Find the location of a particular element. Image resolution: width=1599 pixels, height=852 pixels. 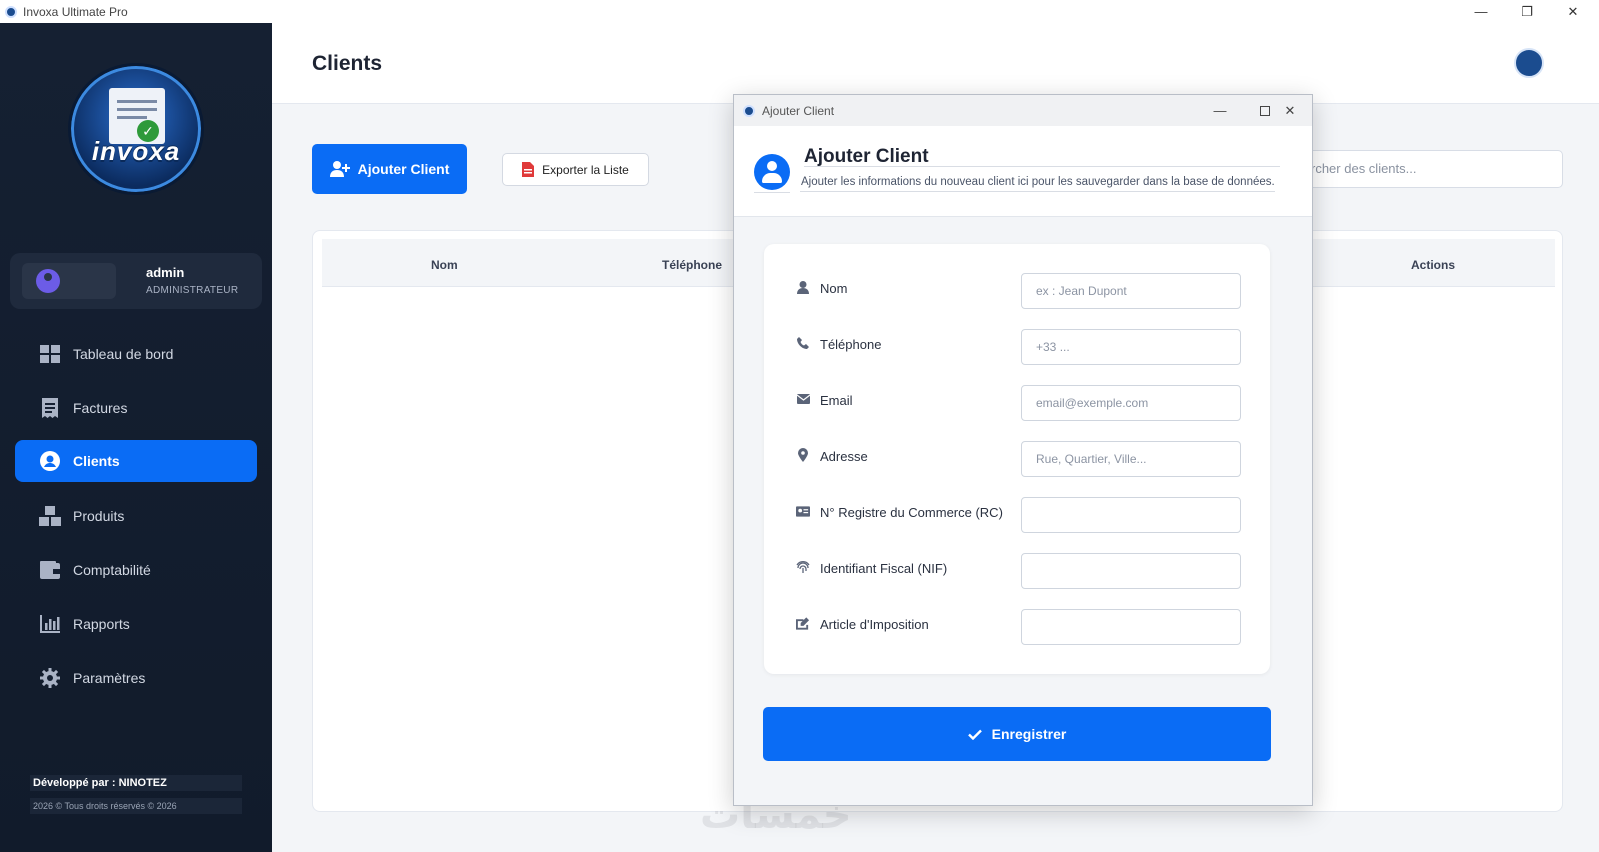

field-label-name: Nom is located at coordinates (834, 288).